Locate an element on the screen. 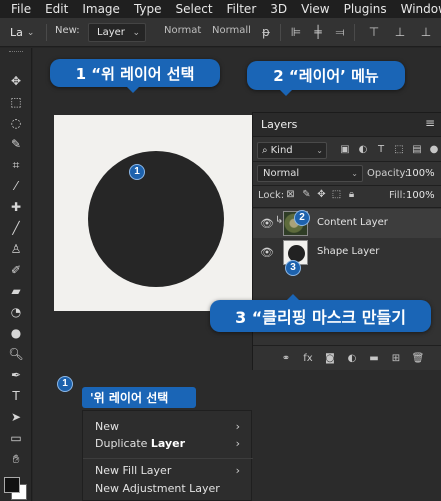 The image size is (441, 501). add-mask-icon: ◙ is located at coordinates (330, 359).